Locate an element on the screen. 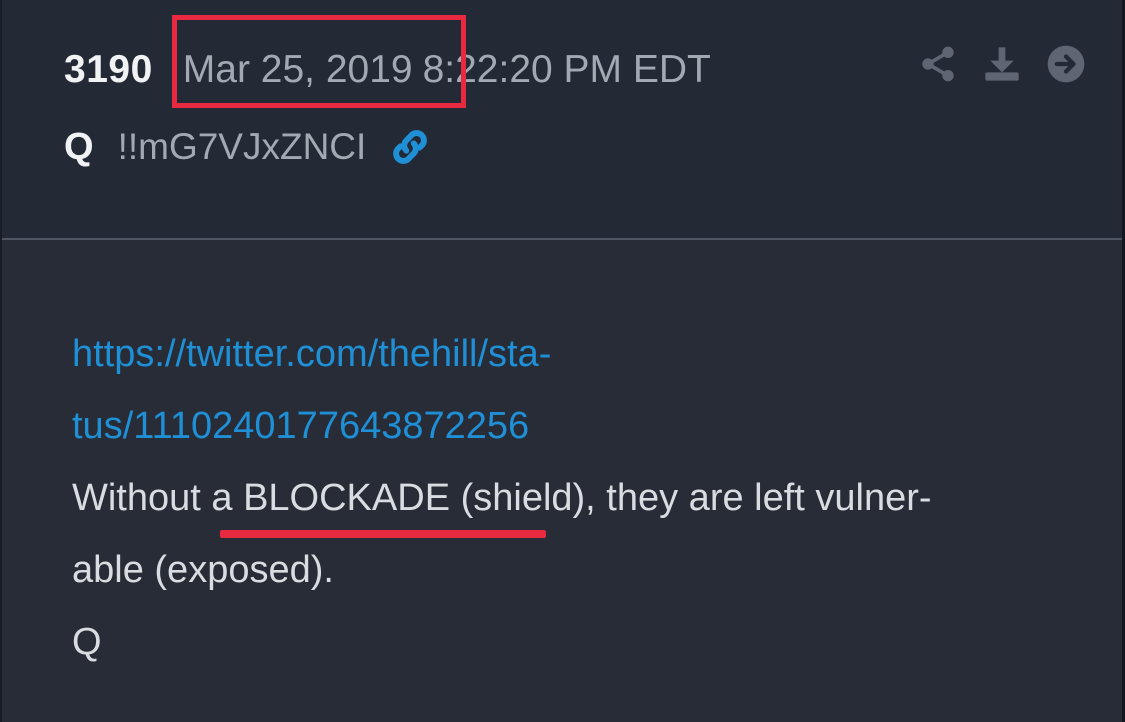 The image size is (1125, 722). date-highlight-box is located at coordinates (319, 61).